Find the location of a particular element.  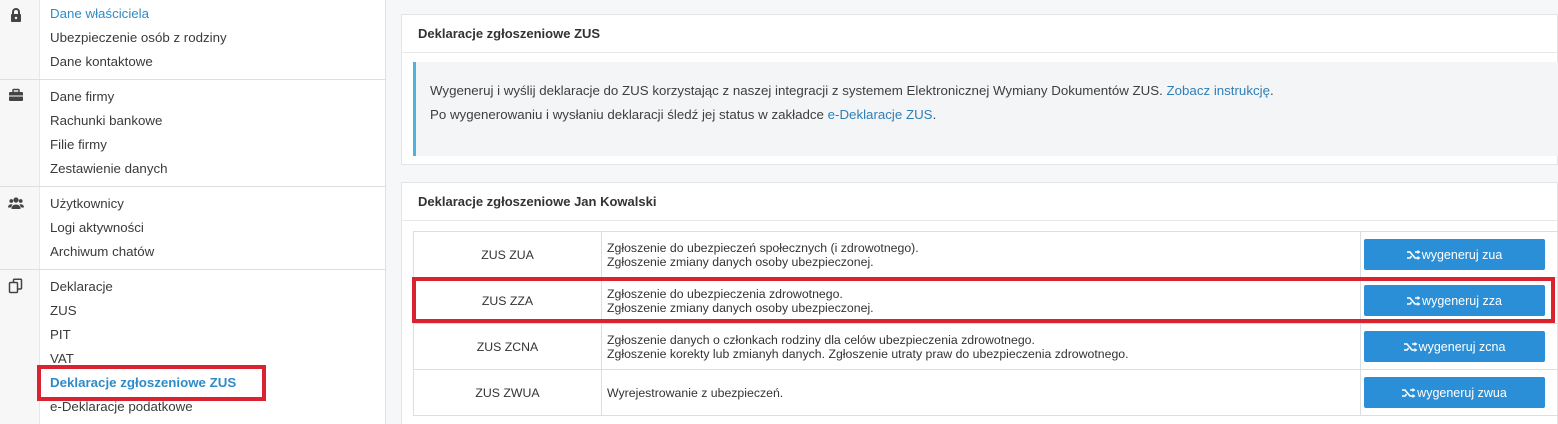

info-line-2-end: . is located at coordinates (934, 114).